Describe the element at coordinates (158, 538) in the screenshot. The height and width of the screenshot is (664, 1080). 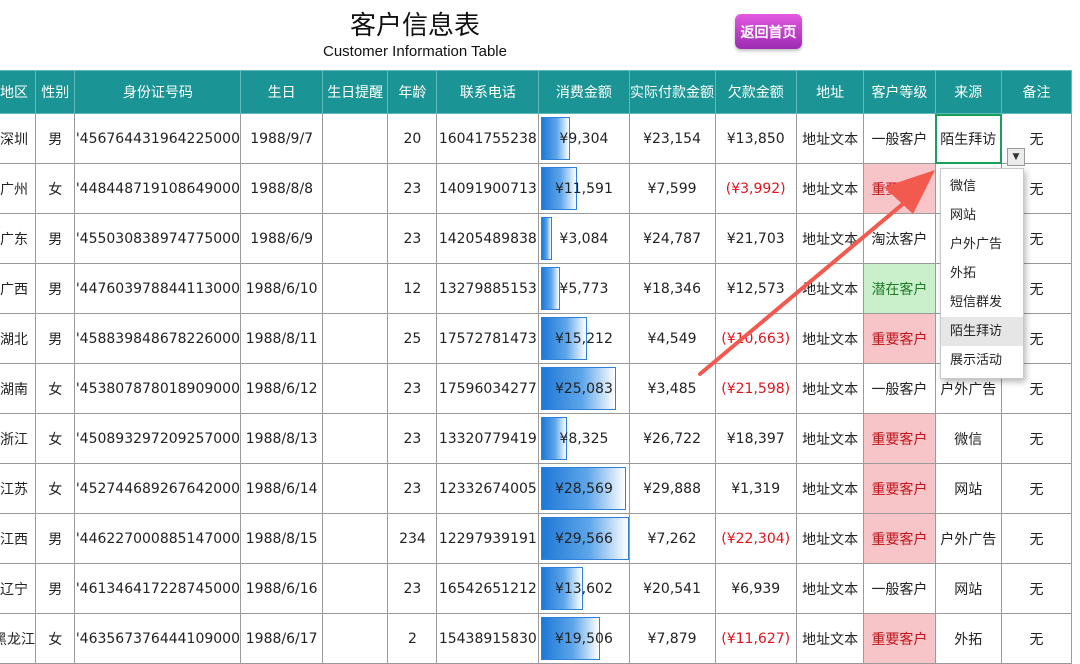
I see `cell-id-number: '446227000885147000` at that location.